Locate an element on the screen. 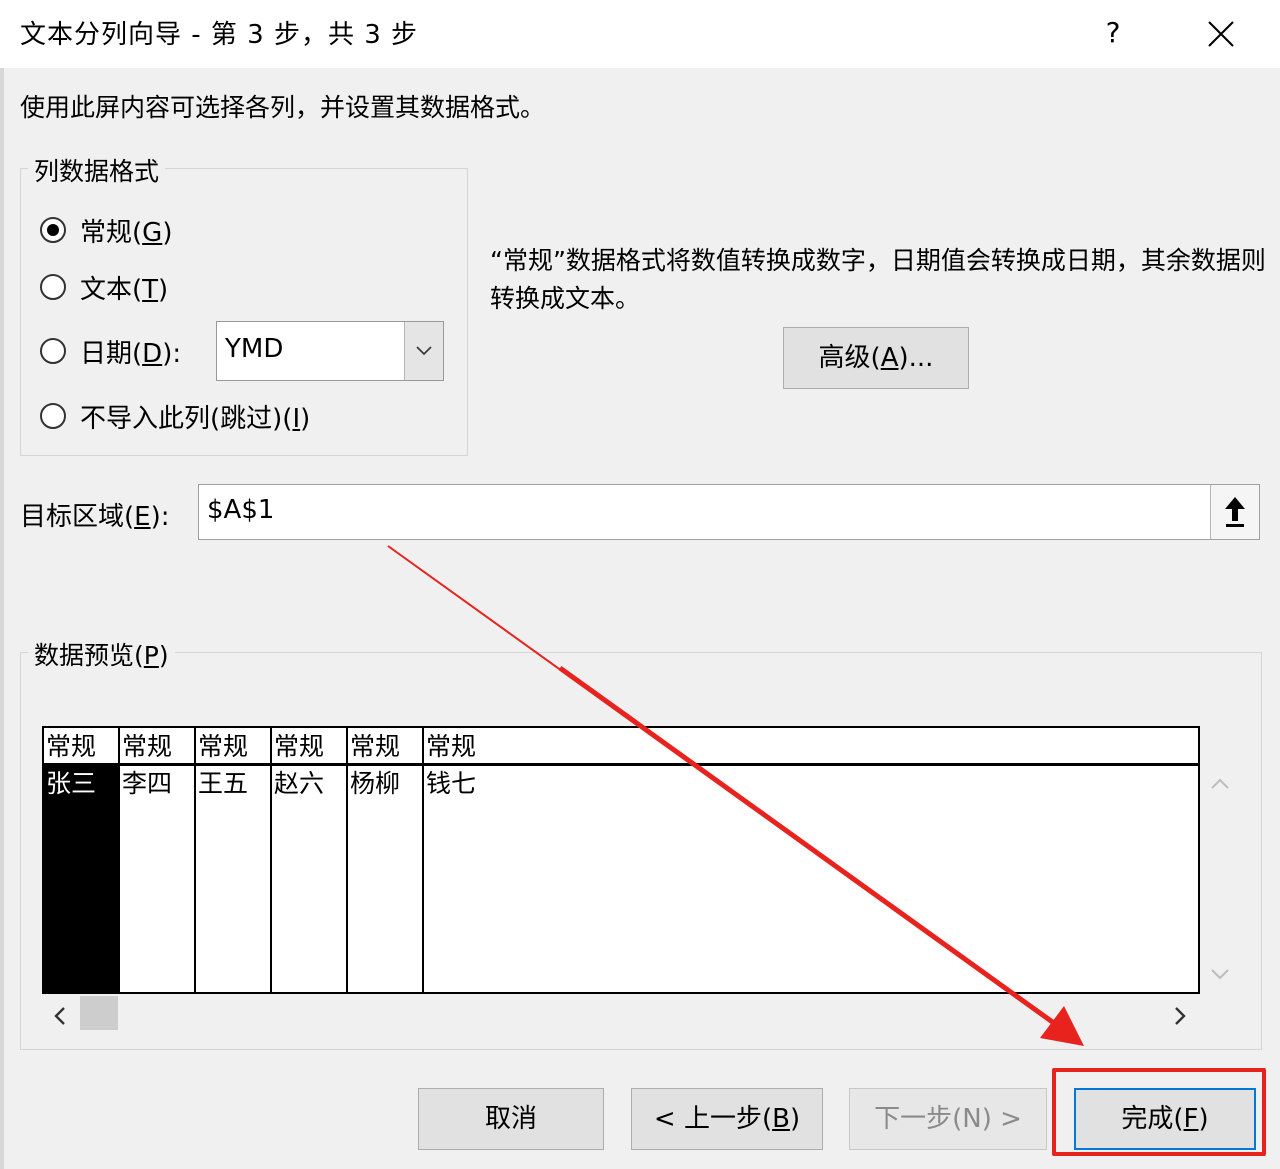 The image size is (1280, 1169). close-button is located at coordinates (1220, 33).